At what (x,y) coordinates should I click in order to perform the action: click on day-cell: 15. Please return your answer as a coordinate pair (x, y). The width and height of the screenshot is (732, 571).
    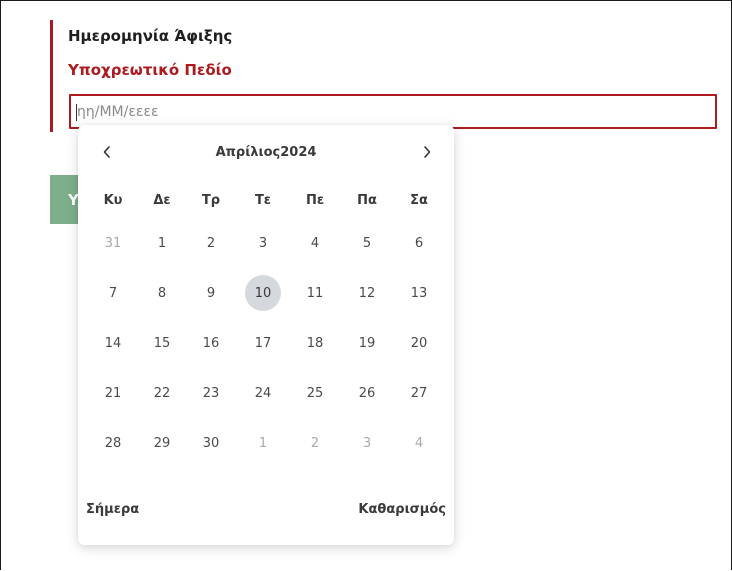
    Looking at the image, I should click on (162, 343).